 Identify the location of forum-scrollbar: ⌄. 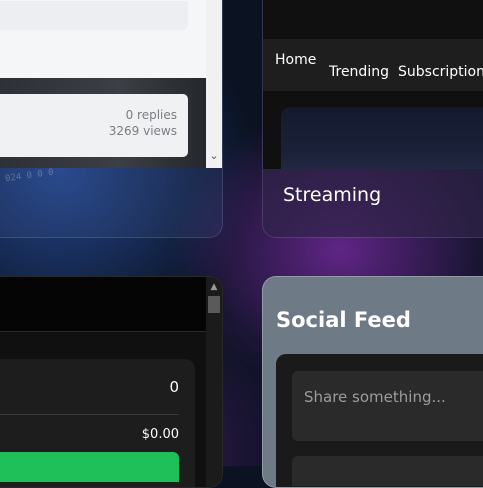
(214, 84).